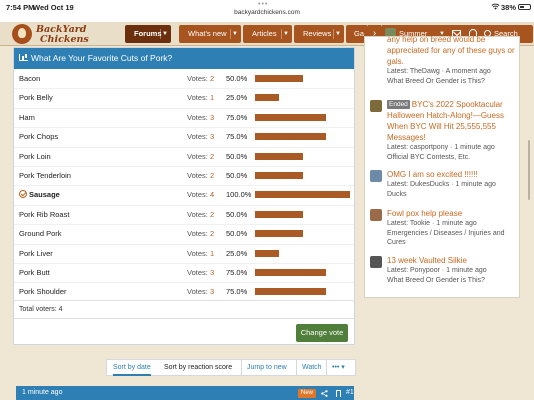 This screenshot has height=400, width=534. What do you see at coordinates (184, 214) in the screenshot?
I see `poll-option-row: Pork Rib Roast Votes: 2 50.0%` at bounding box center [184, 214].